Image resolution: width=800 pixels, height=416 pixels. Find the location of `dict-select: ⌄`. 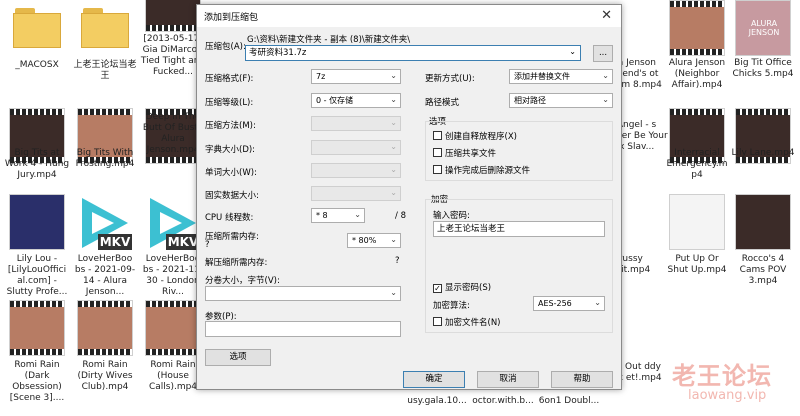

dict-select: ⌄ is located at coordinates (356, 147).